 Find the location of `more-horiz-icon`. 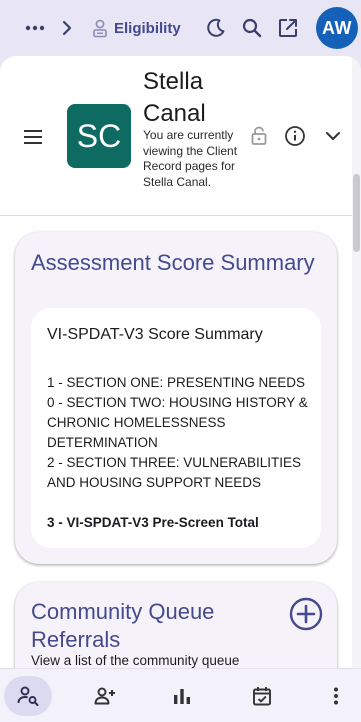

more-horiz-icon is located at coordinates (35, 28).